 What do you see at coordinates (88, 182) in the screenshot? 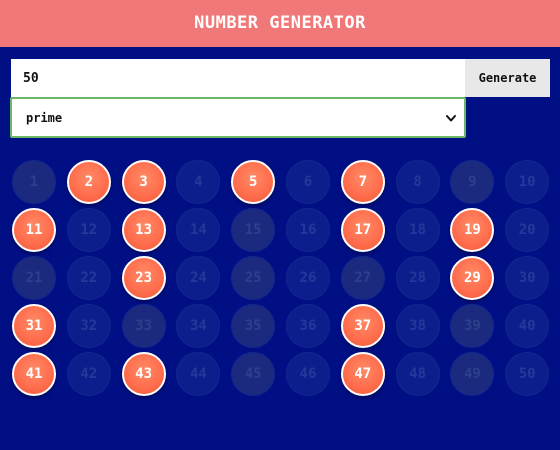
I see `number-ball-highlighted: 2` at bounding box center [88, 182].